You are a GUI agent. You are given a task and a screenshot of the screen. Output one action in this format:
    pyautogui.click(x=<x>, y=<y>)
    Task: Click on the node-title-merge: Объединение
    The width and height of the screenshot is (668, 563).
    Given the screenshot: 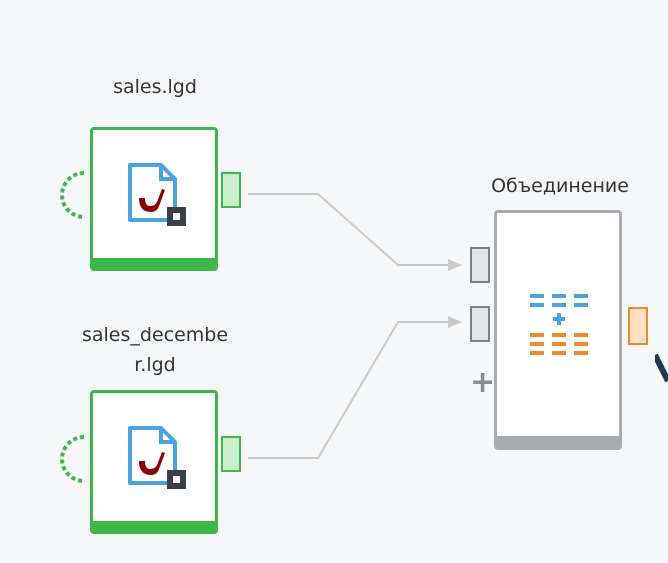 What is the action you would take?
    pyautogui.click(x=560, y=186)
    